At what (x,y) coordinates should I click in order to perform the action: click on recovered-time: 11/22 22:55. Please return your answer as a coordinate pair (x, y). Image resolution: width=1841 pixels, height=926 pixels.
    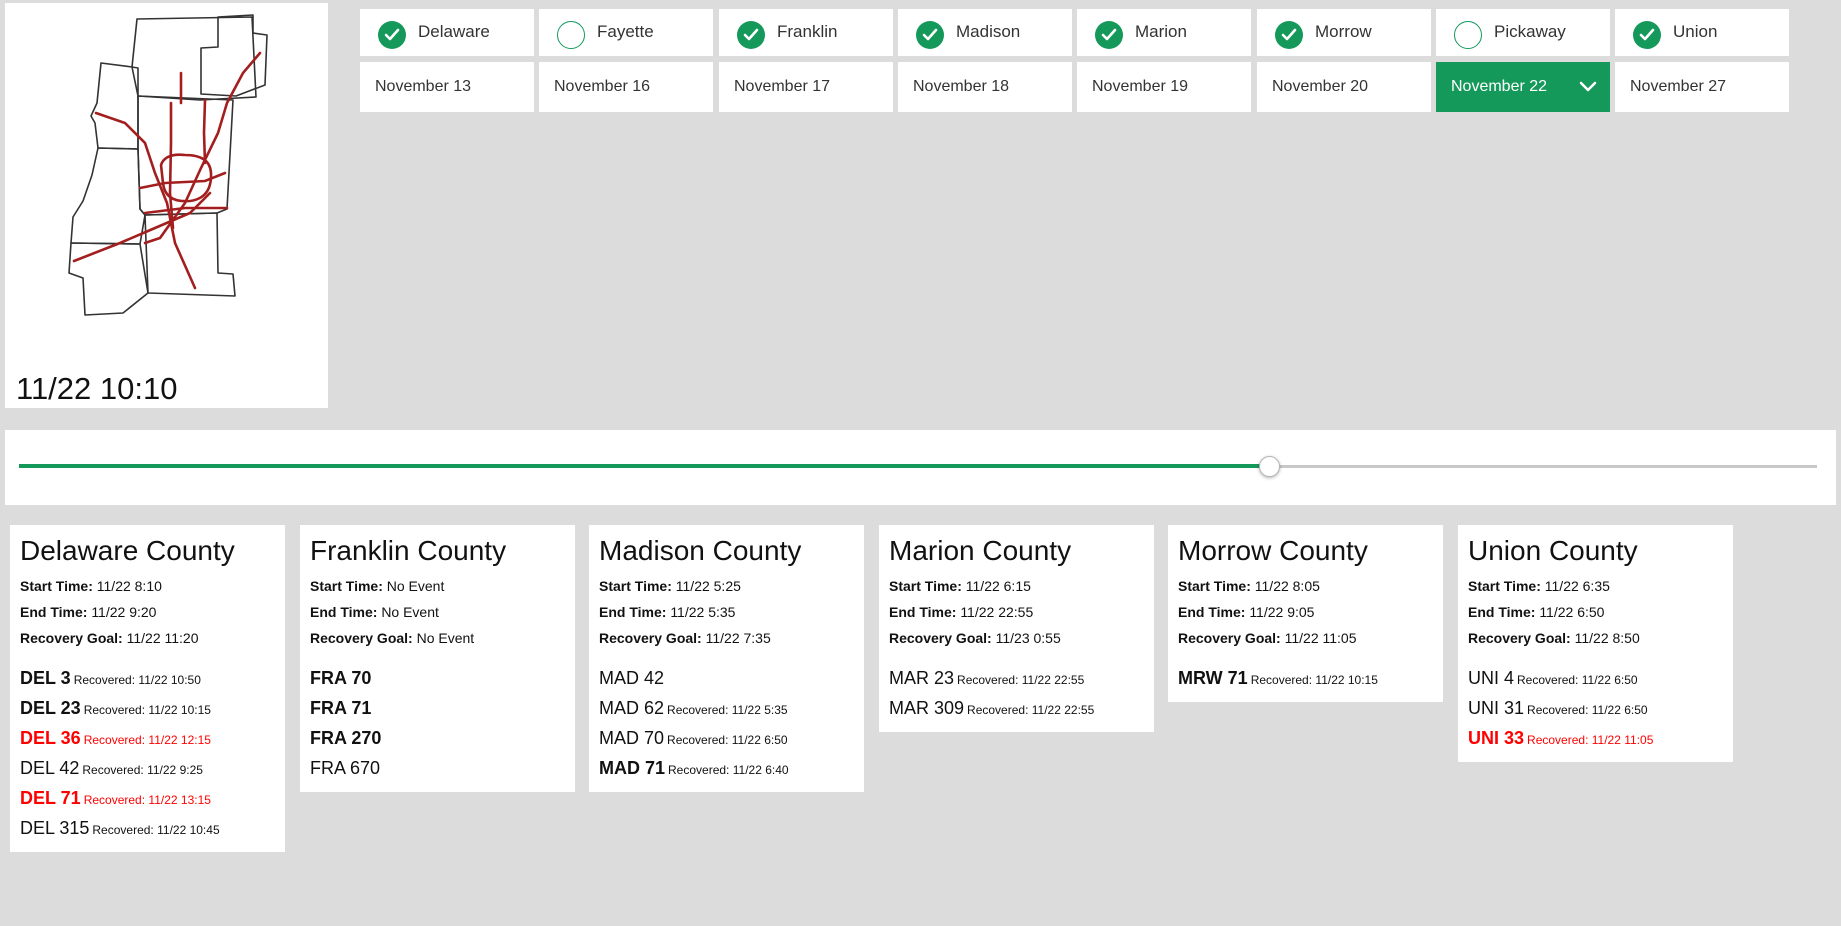
    Looking at the image, I should click on (1063, 710).